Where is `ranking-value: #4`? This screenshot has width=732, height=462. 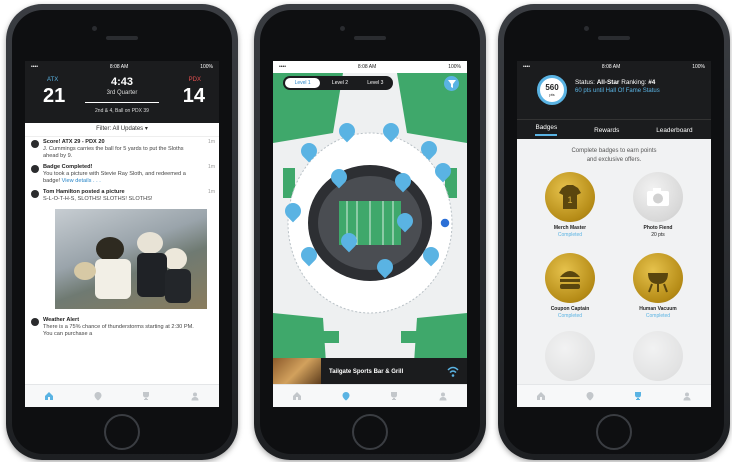 ranking-value: #4 is located at coordinates (652, 82).